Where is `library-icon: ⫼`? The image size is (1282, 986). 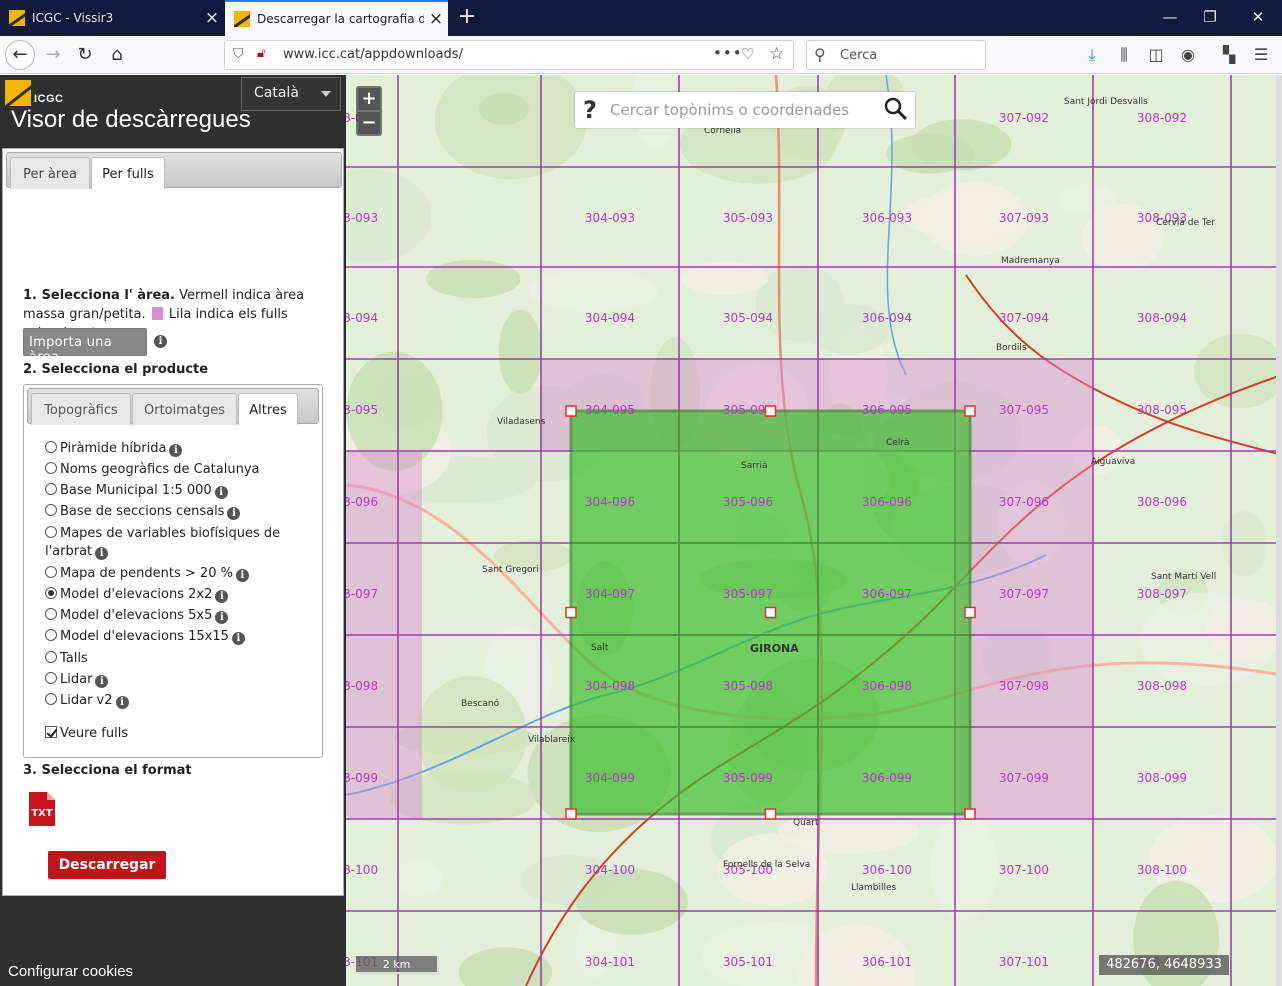 library-icon: ⫼ is located at coordinates (1124, 55).